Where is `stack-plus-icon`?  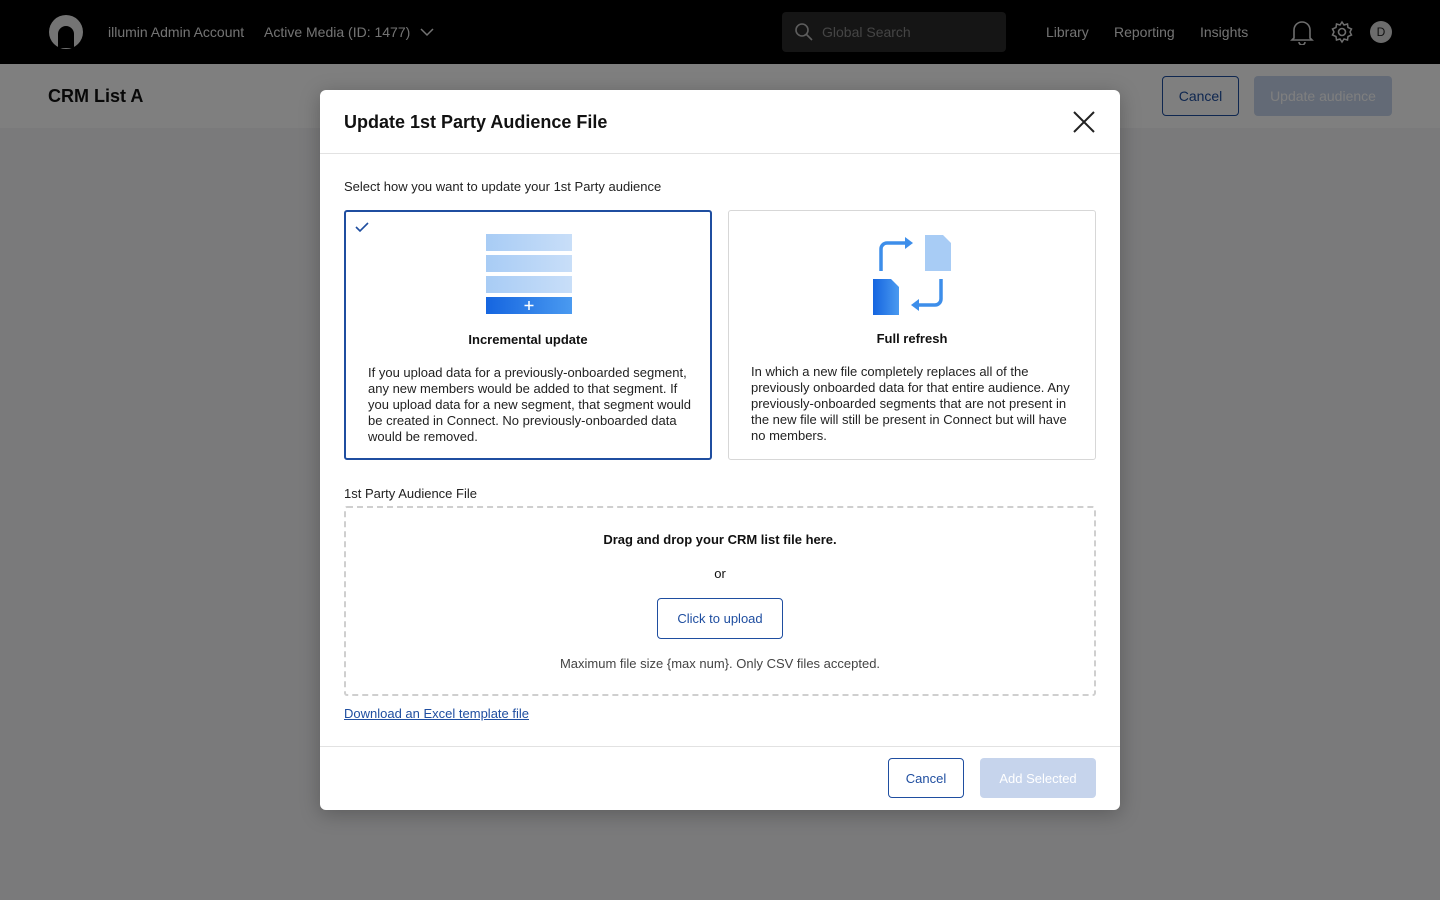
stack-plus-icon is located at coordinates (529, 274).